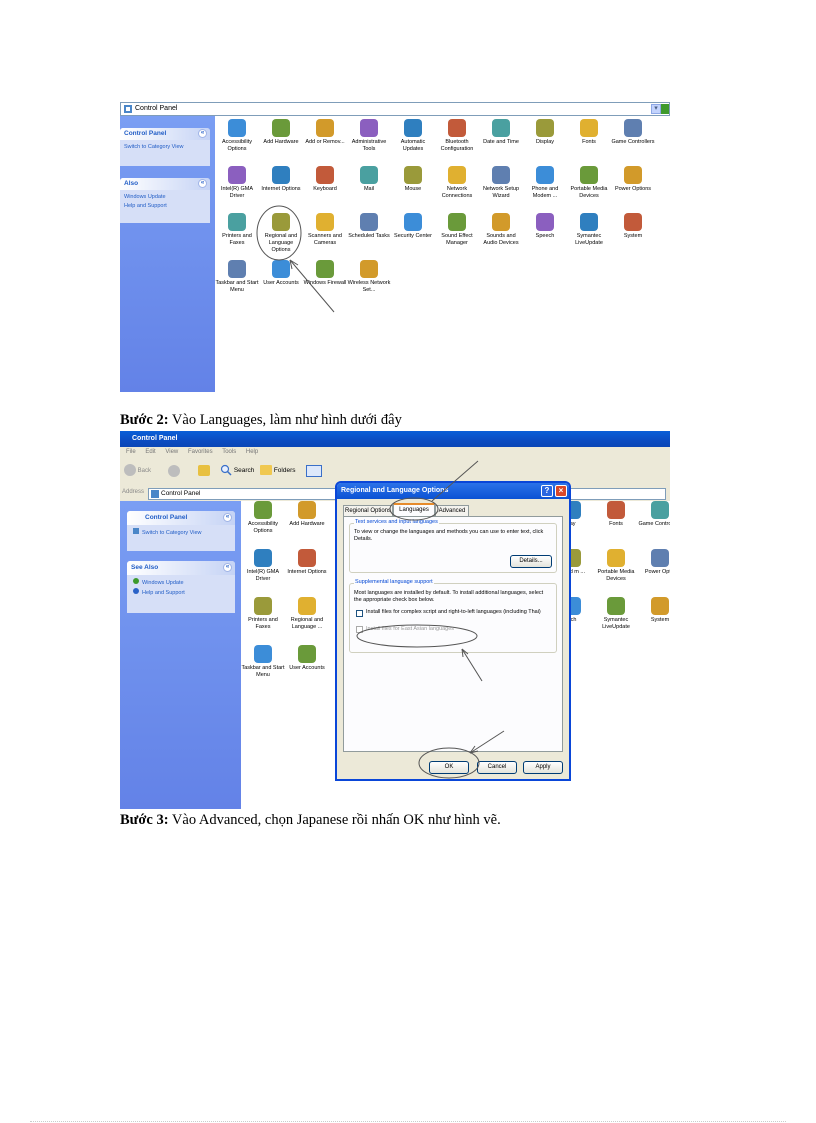  I want to click on sound-effect-manager-icon, so click(457, 222).